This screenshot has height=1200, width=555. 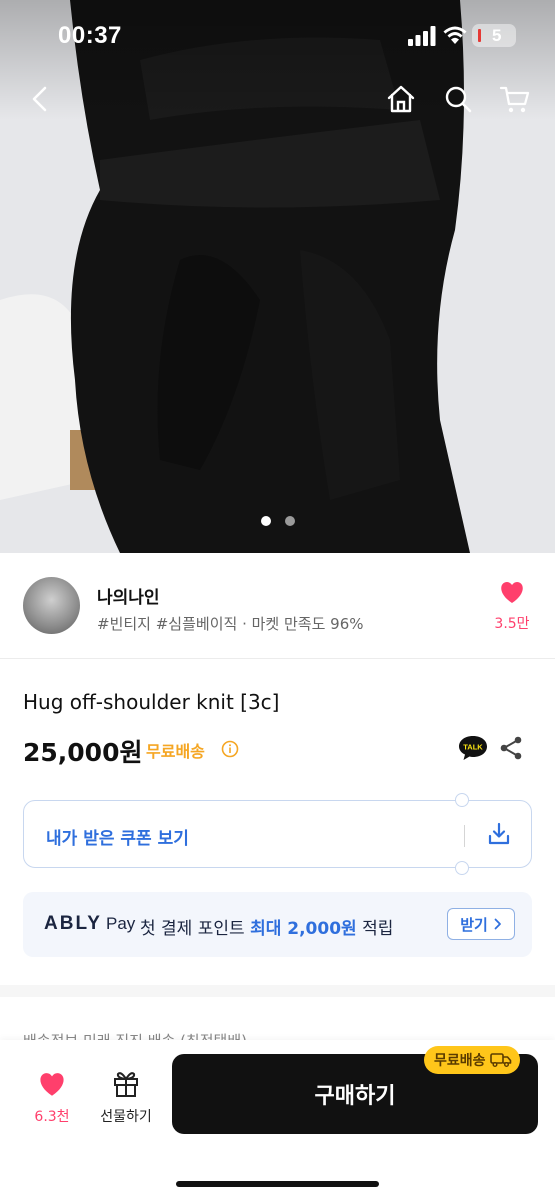 I want to click on receive-button: 받기, so click(x=481, y=924).